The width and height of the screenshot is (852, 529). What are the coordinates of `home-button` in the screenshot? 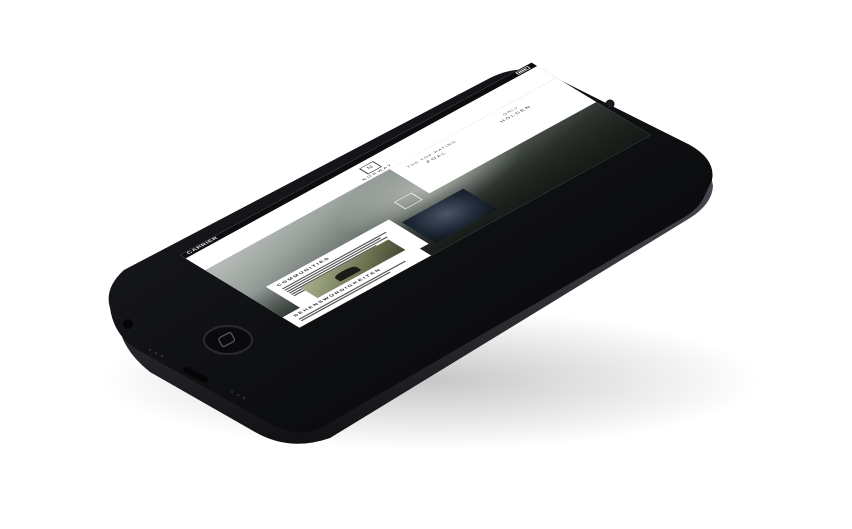 It's located at (228, 340).